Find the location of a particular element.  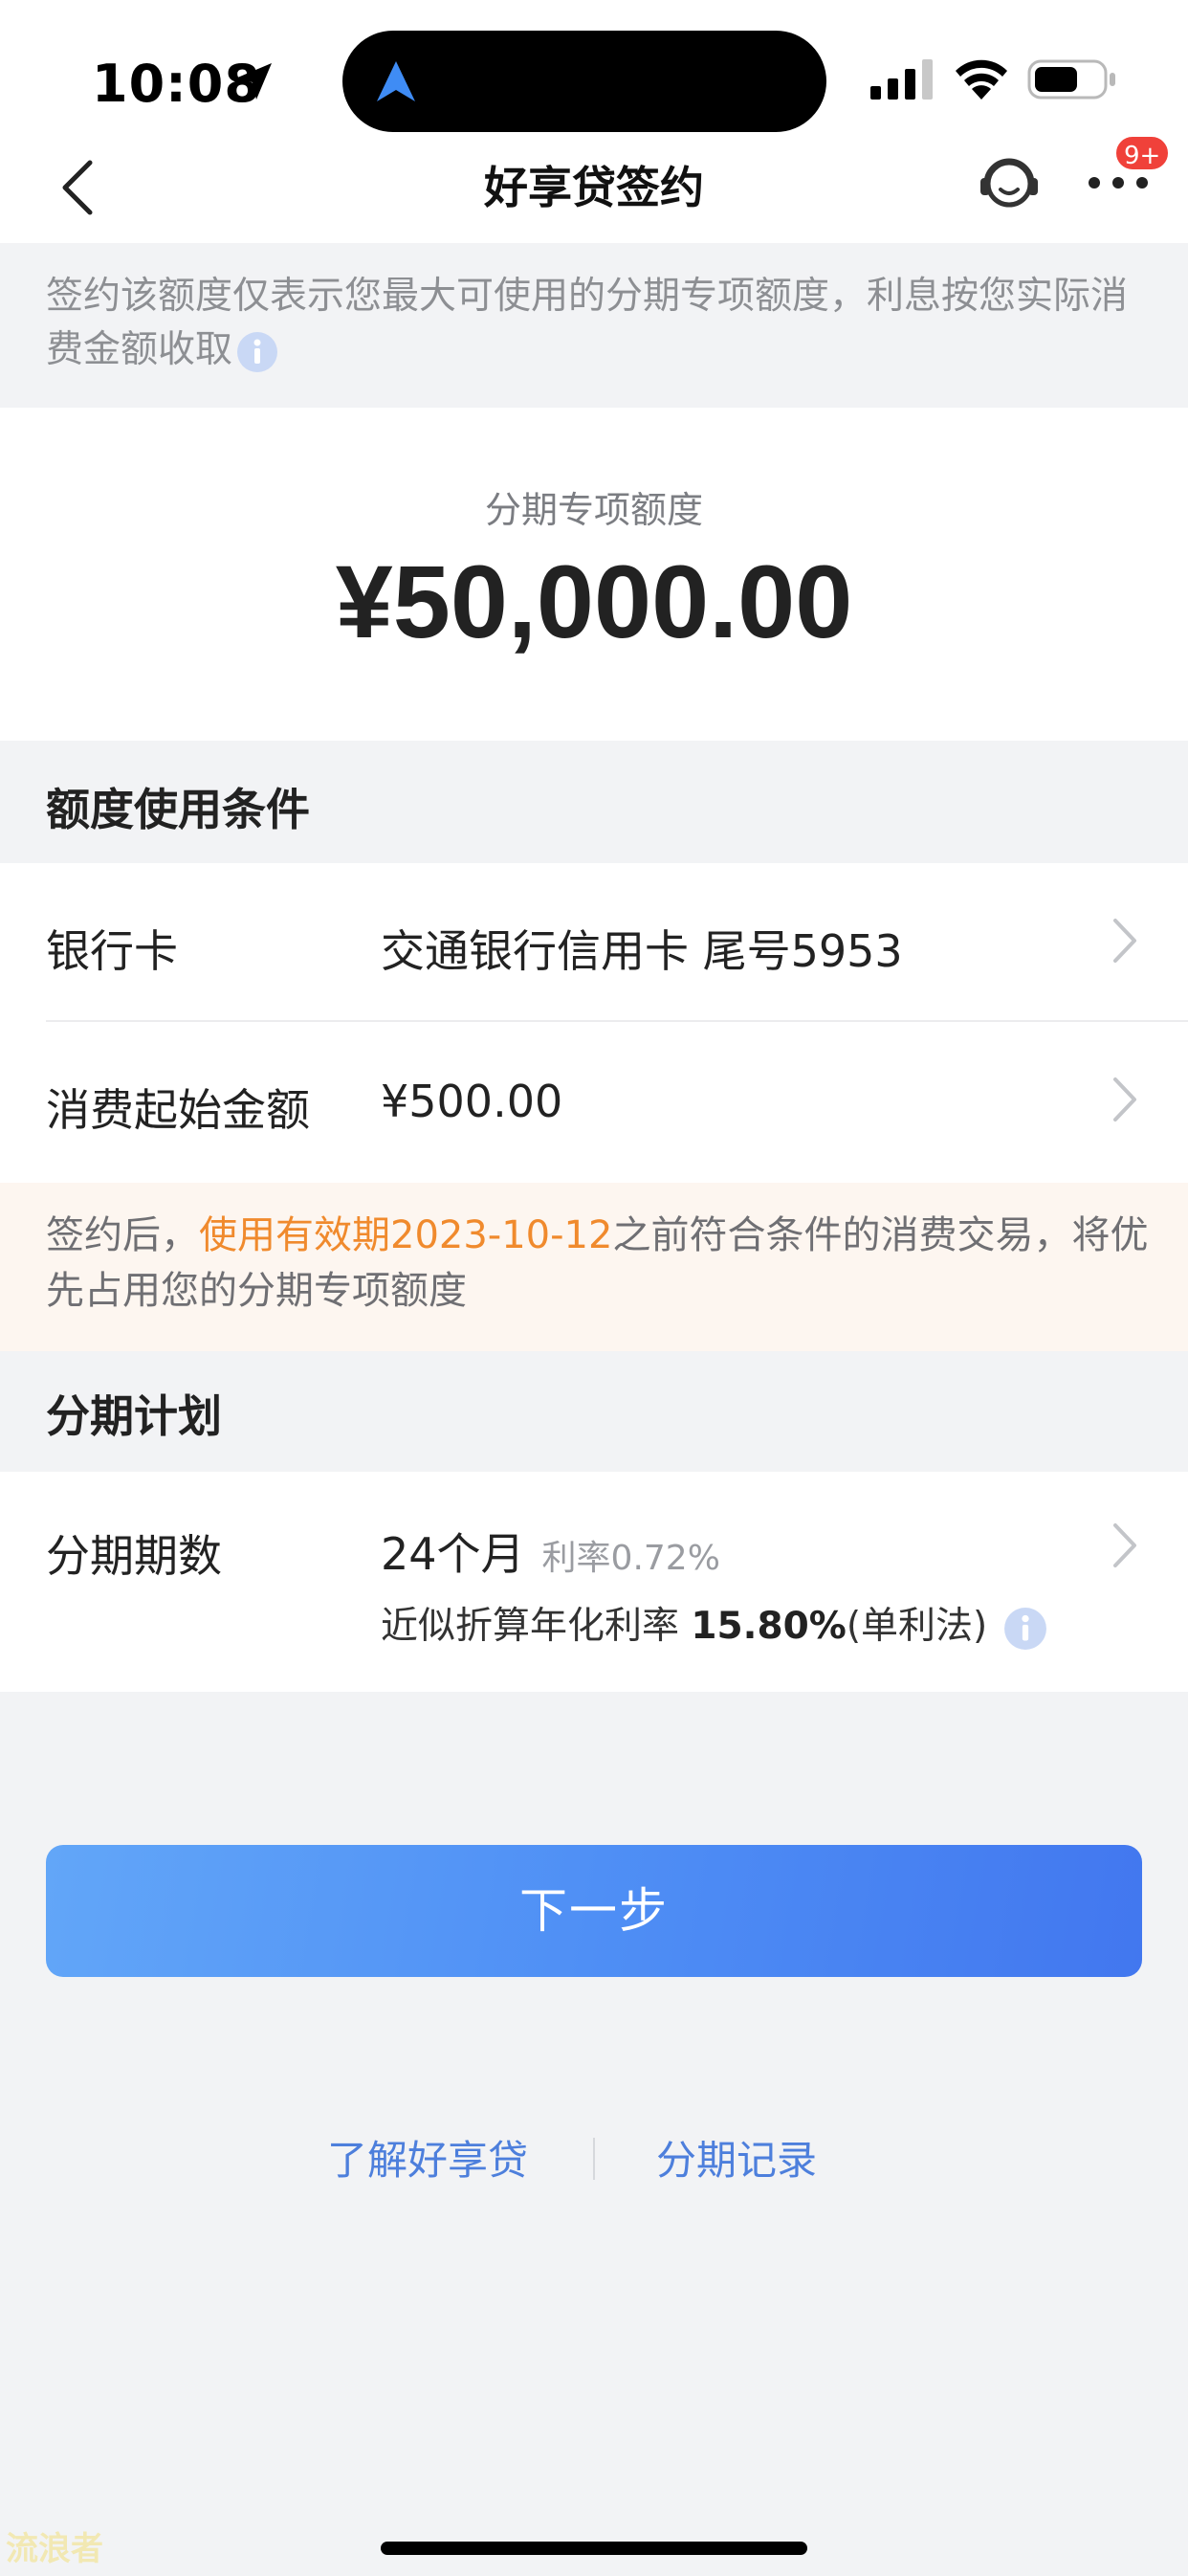

notice-text: 签约该额度仅表示您最大可使用的分期专项额度，利息按您实际消费金额收取 is located at coordinates (596, 323).